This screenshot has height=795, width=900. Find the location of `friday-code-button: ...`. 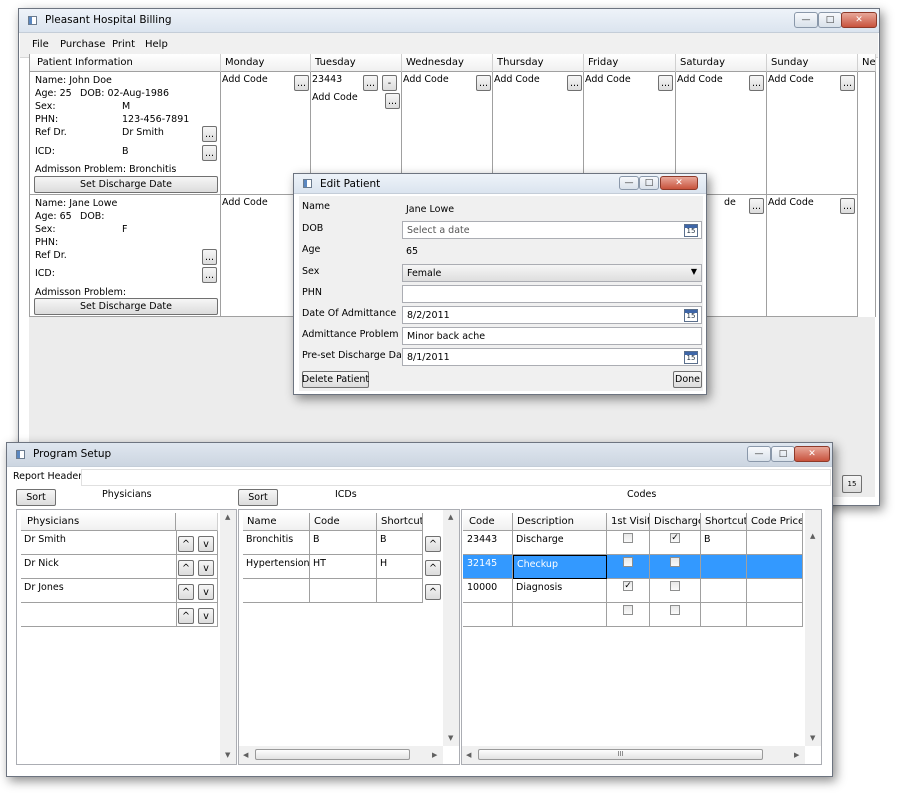

friday-code-button: ... is located at coordinates (665, 83).